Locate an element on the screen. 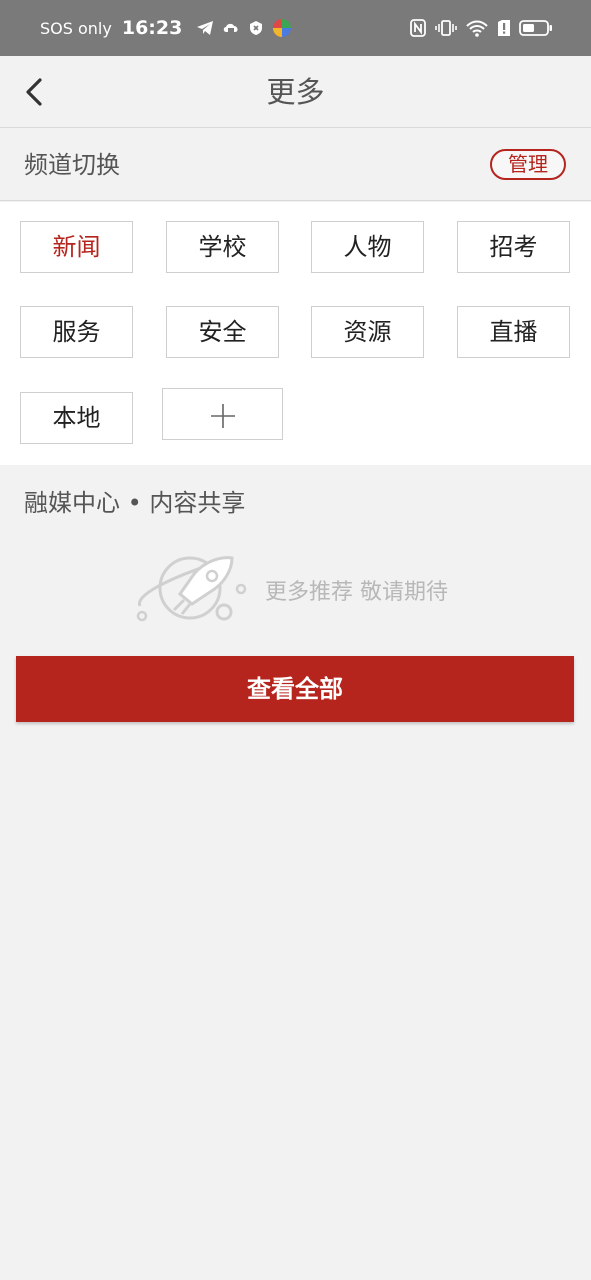  clock-text: 16:23 is located at coordinates (152, 28).